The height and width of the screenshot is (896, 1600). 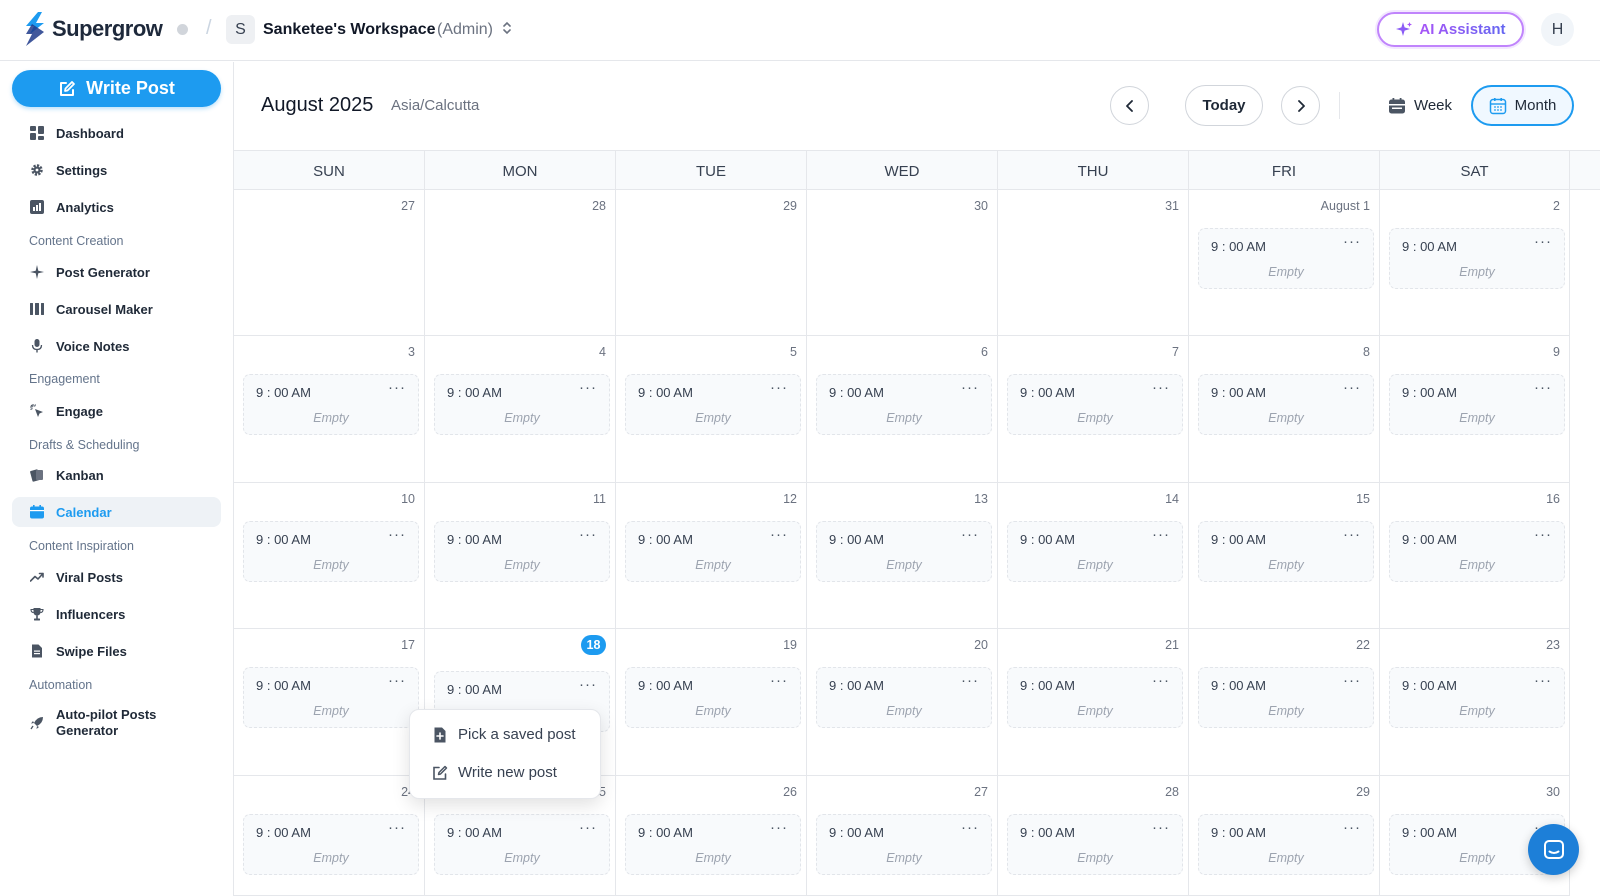 I want to click on today-button: Today, so click(x=1224, y=105).